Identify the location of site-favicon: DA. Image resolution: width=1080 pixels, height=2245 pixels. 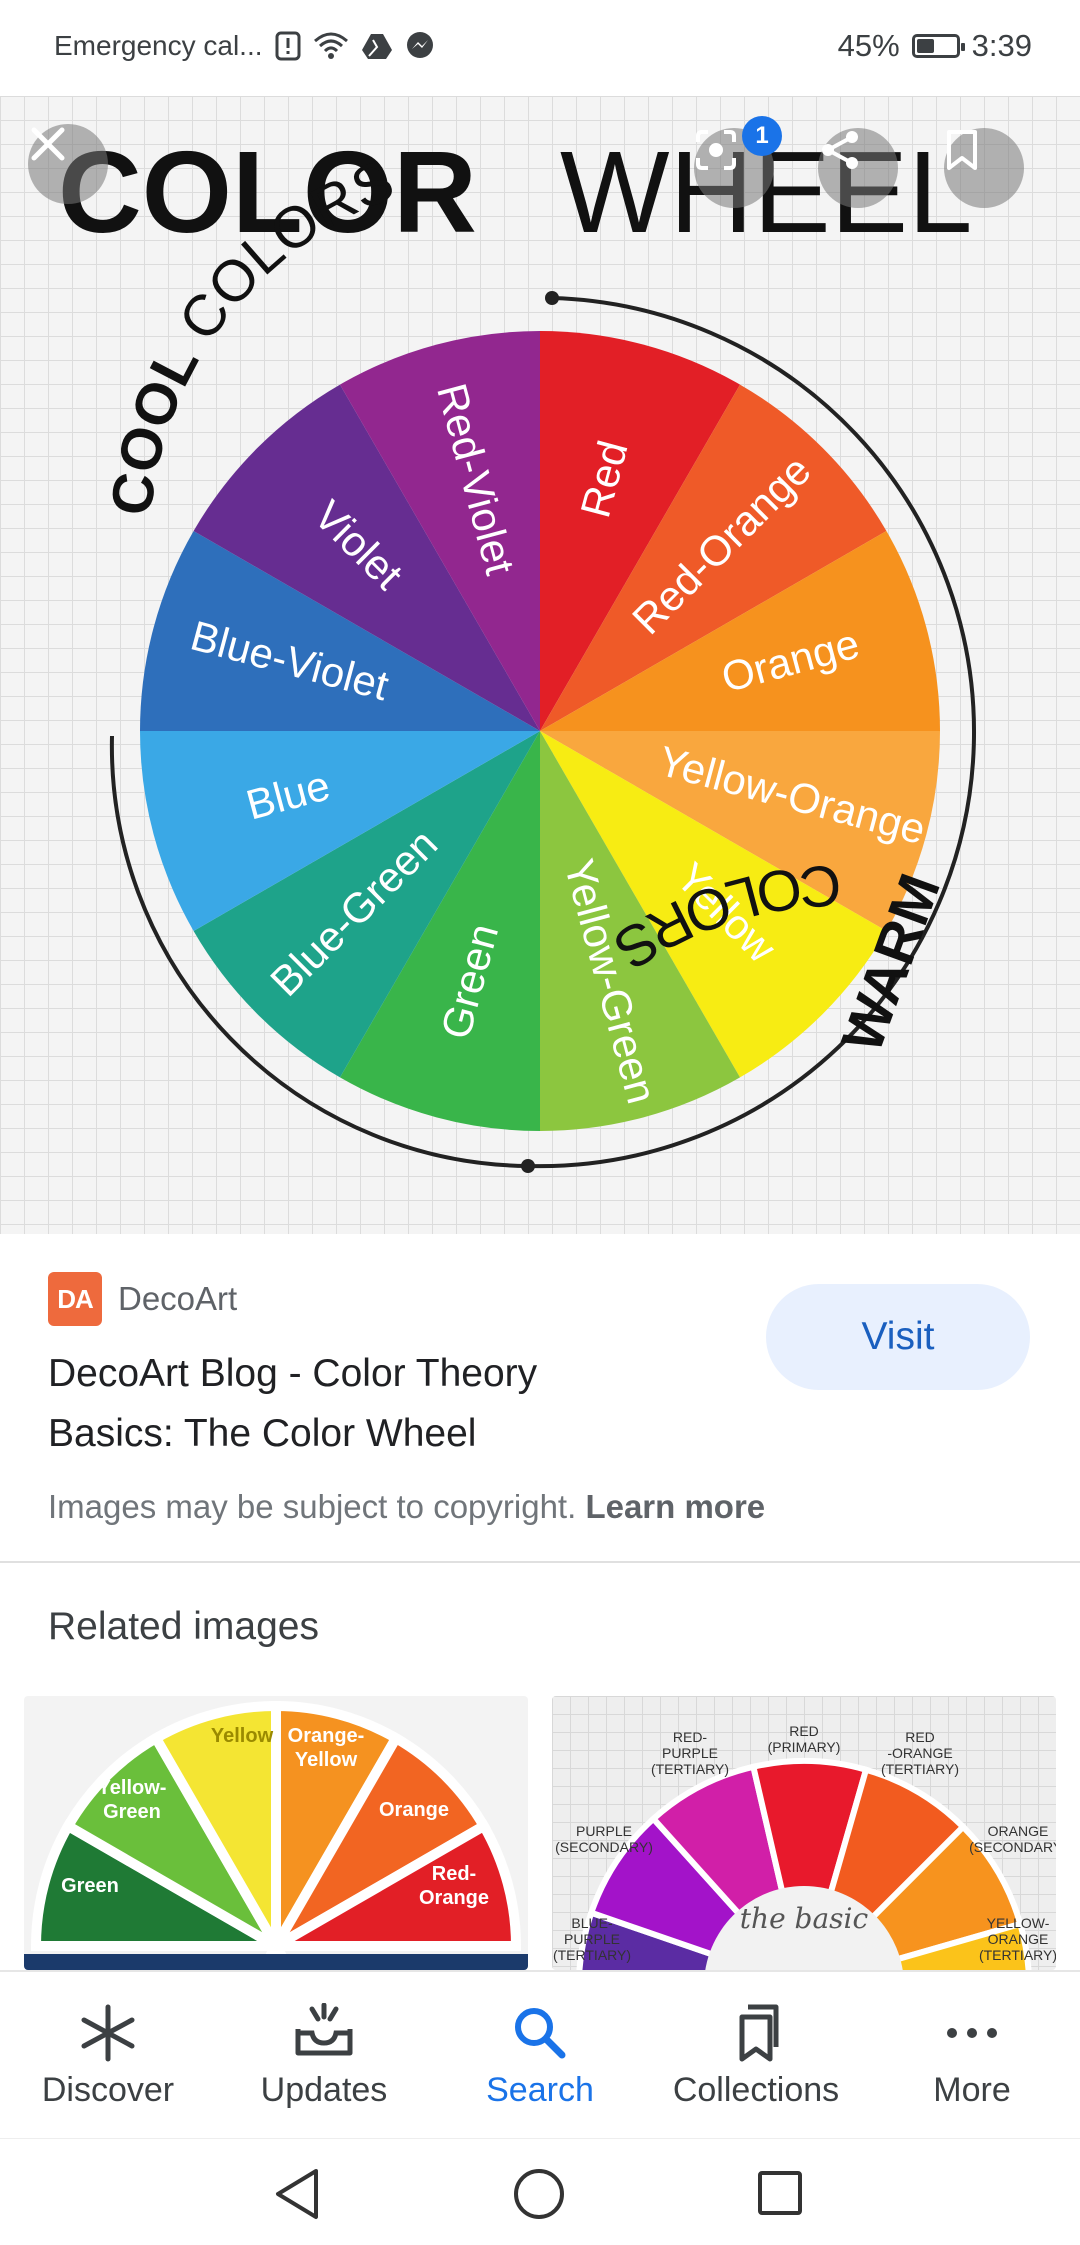
(75, 1299).